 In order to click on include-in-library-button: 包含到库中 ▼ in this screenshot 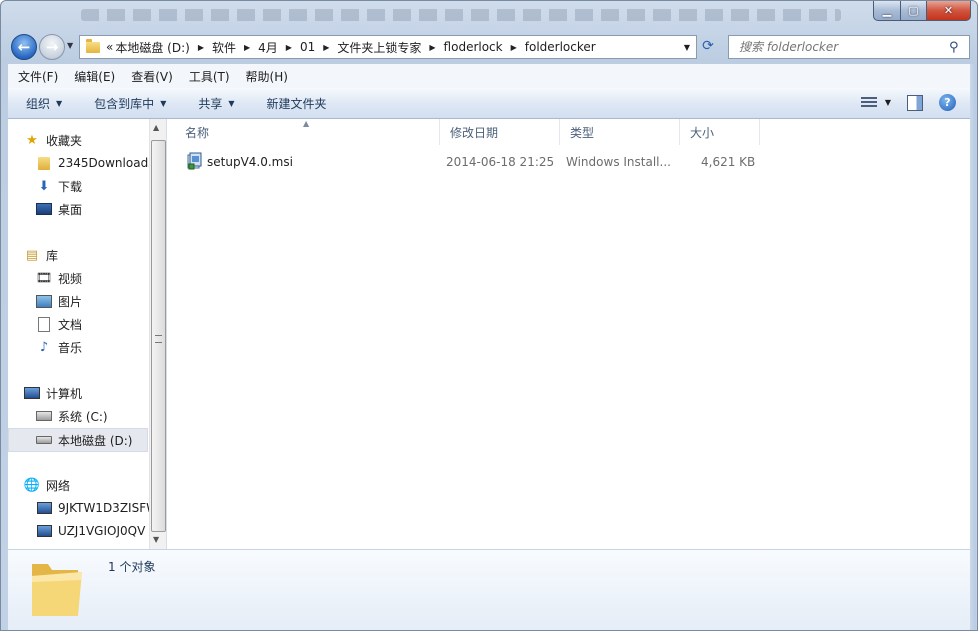, I will do `click(128, 103)`.